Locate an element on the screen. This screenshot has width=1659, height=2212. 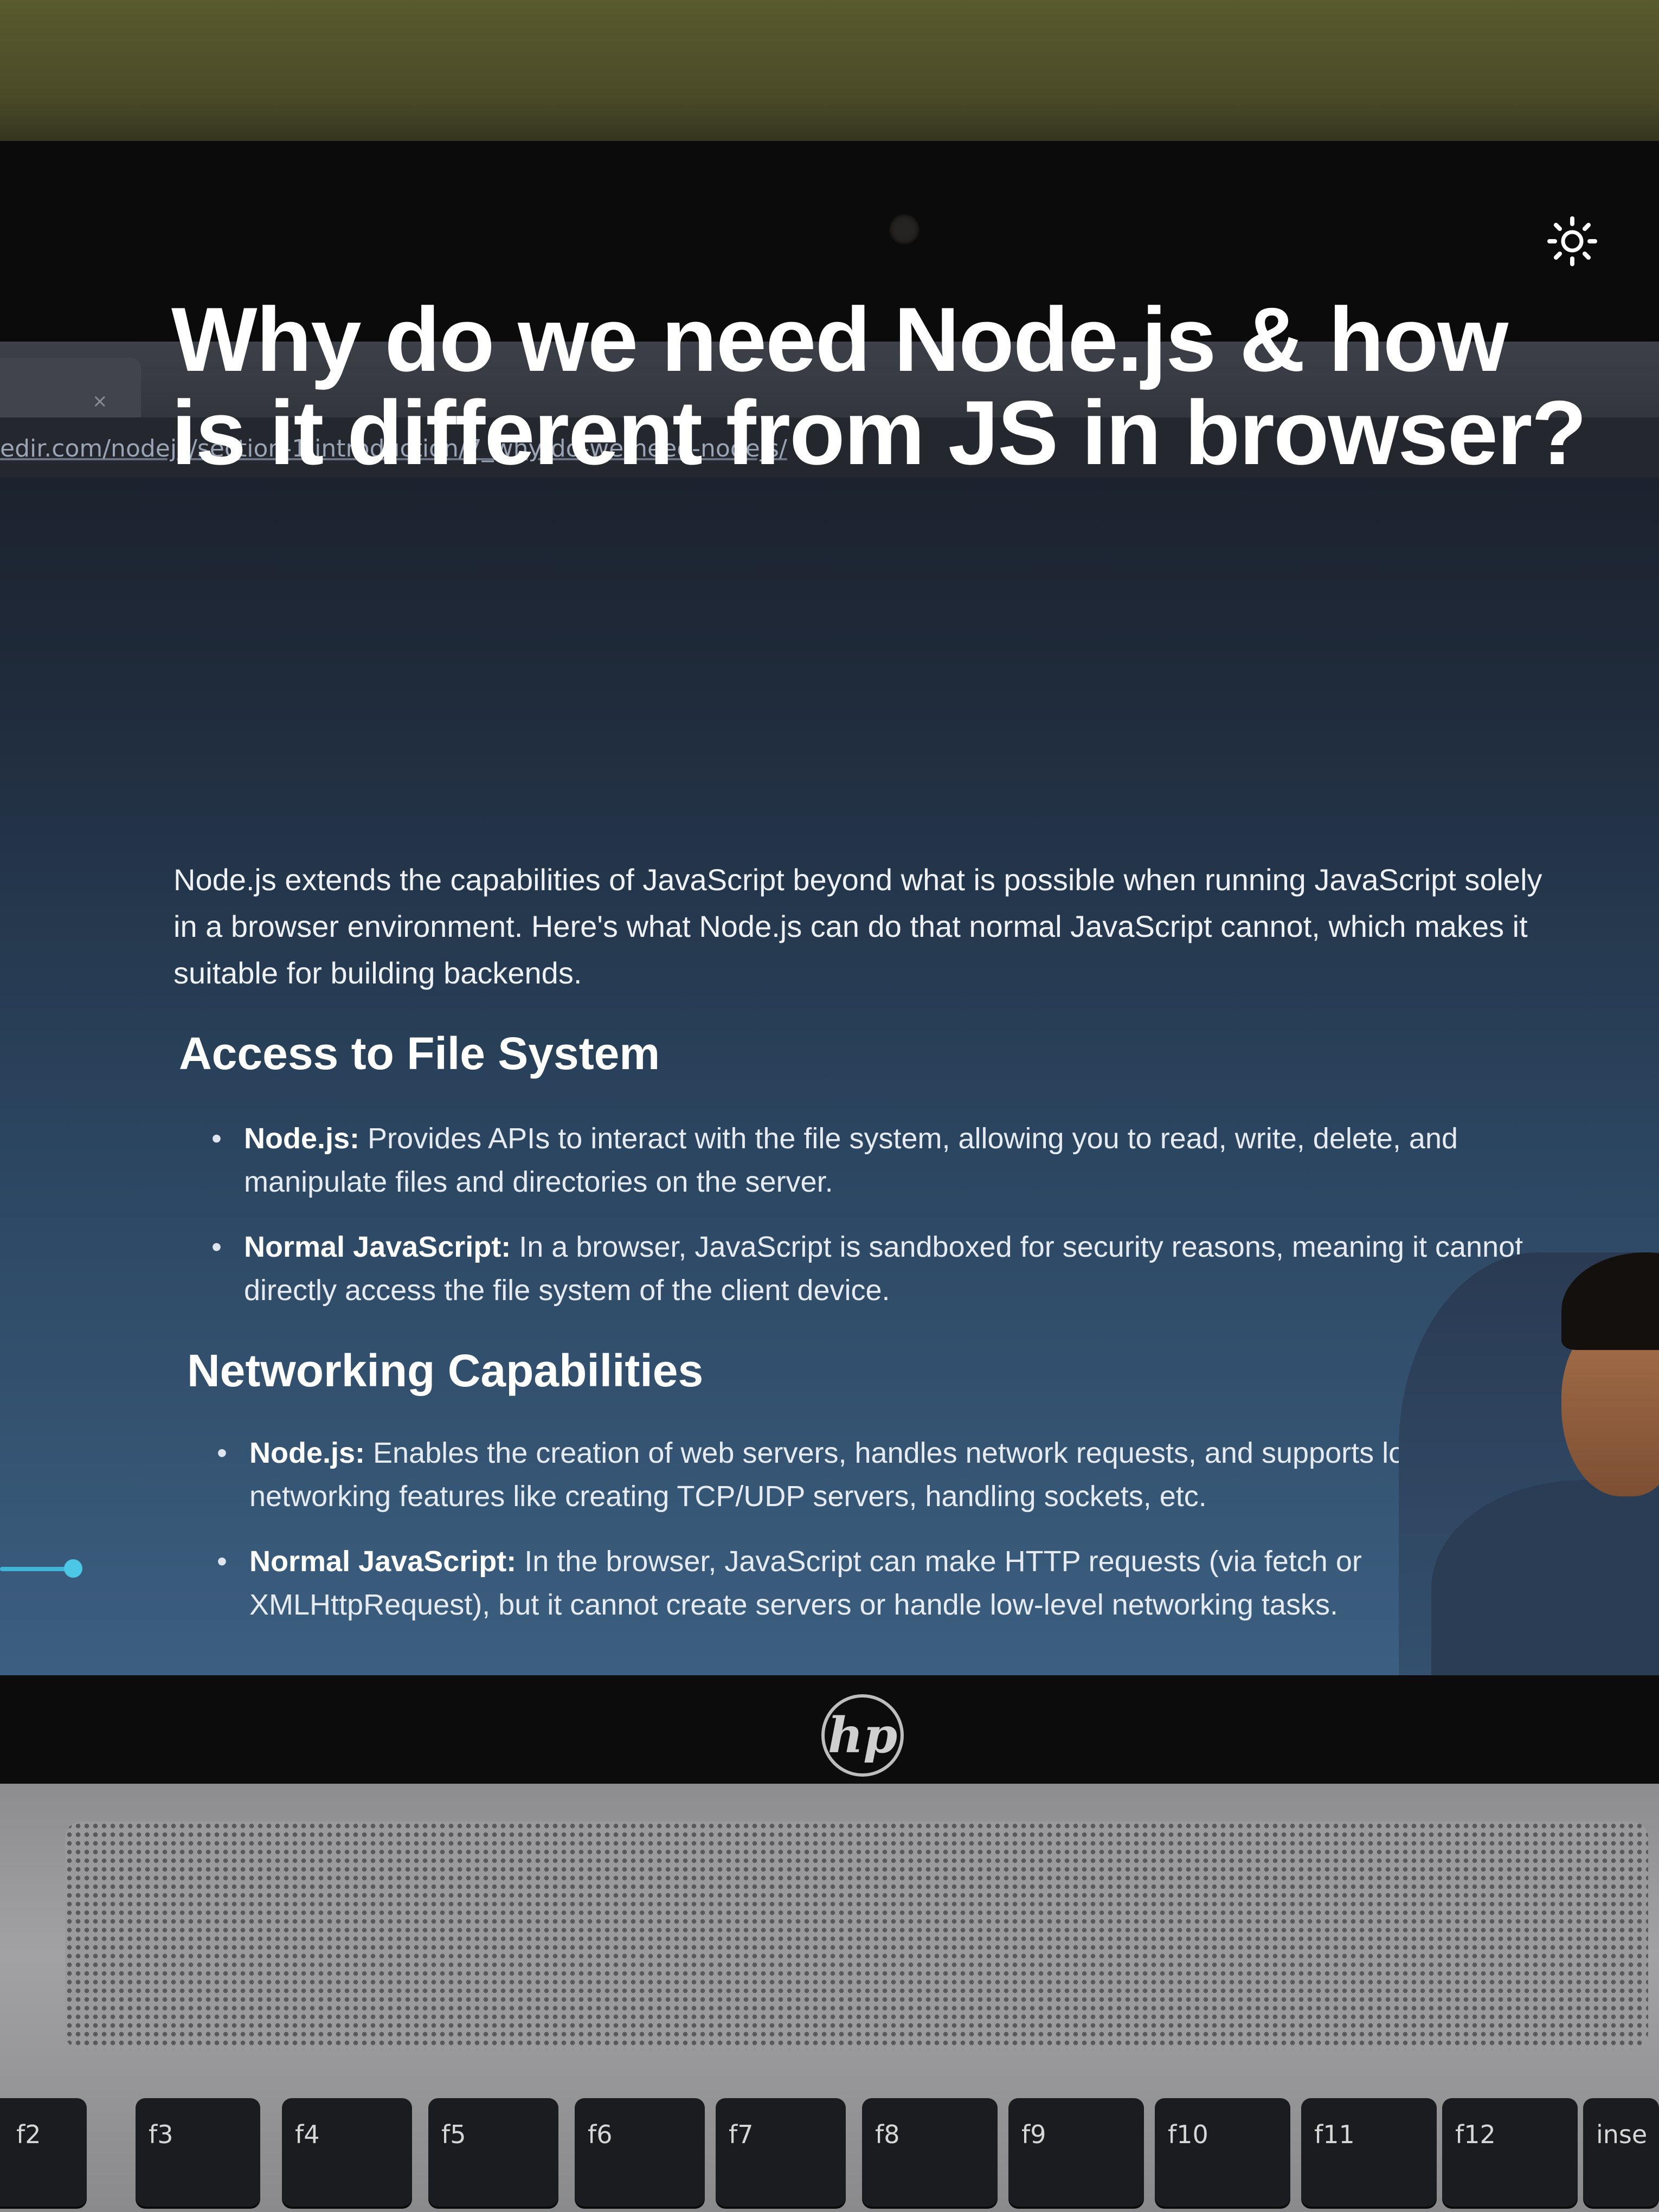
video-progress-handle is located at coordinates (73, 1568).